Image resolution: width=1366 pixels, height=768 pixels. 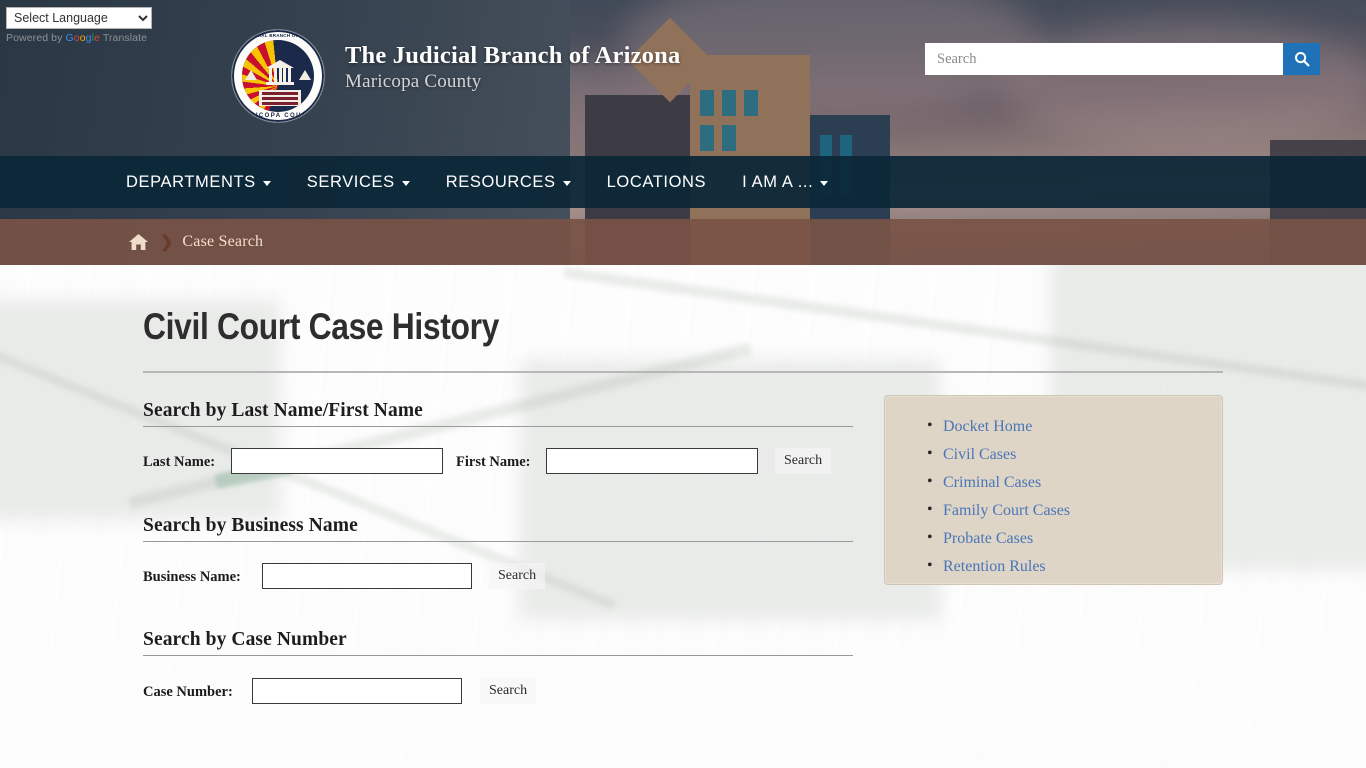 What do you see at coordinates (367, 576) in the screenshot?
I see `business-name-input` at bounding box center [367, 576].